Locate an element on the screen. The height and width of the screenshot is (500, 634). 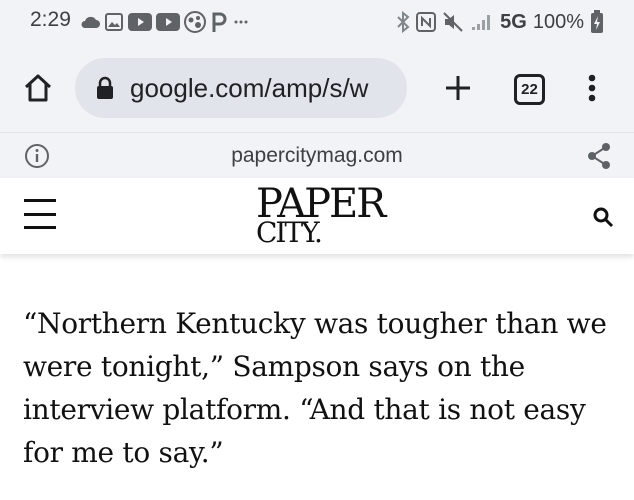
search-icon is located at coordinates (603, 217).